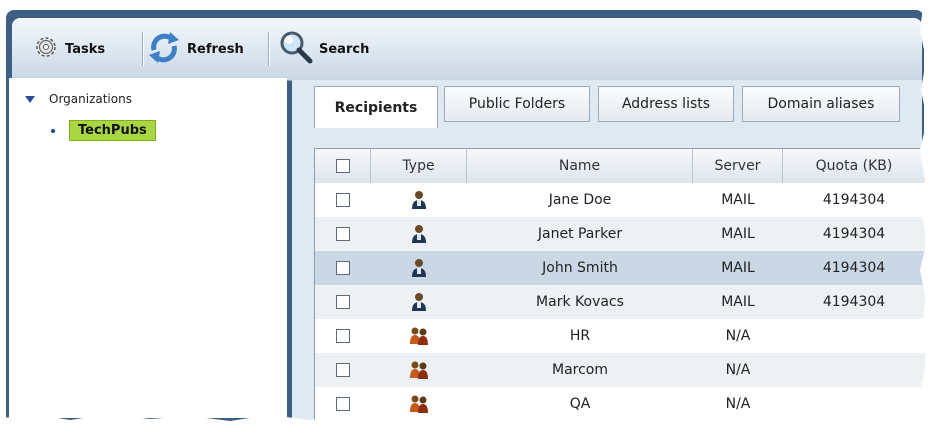 The width and height of the screenshot is (932, 434). I want to click on cell-name: Jane Doe, so click(580, 200).